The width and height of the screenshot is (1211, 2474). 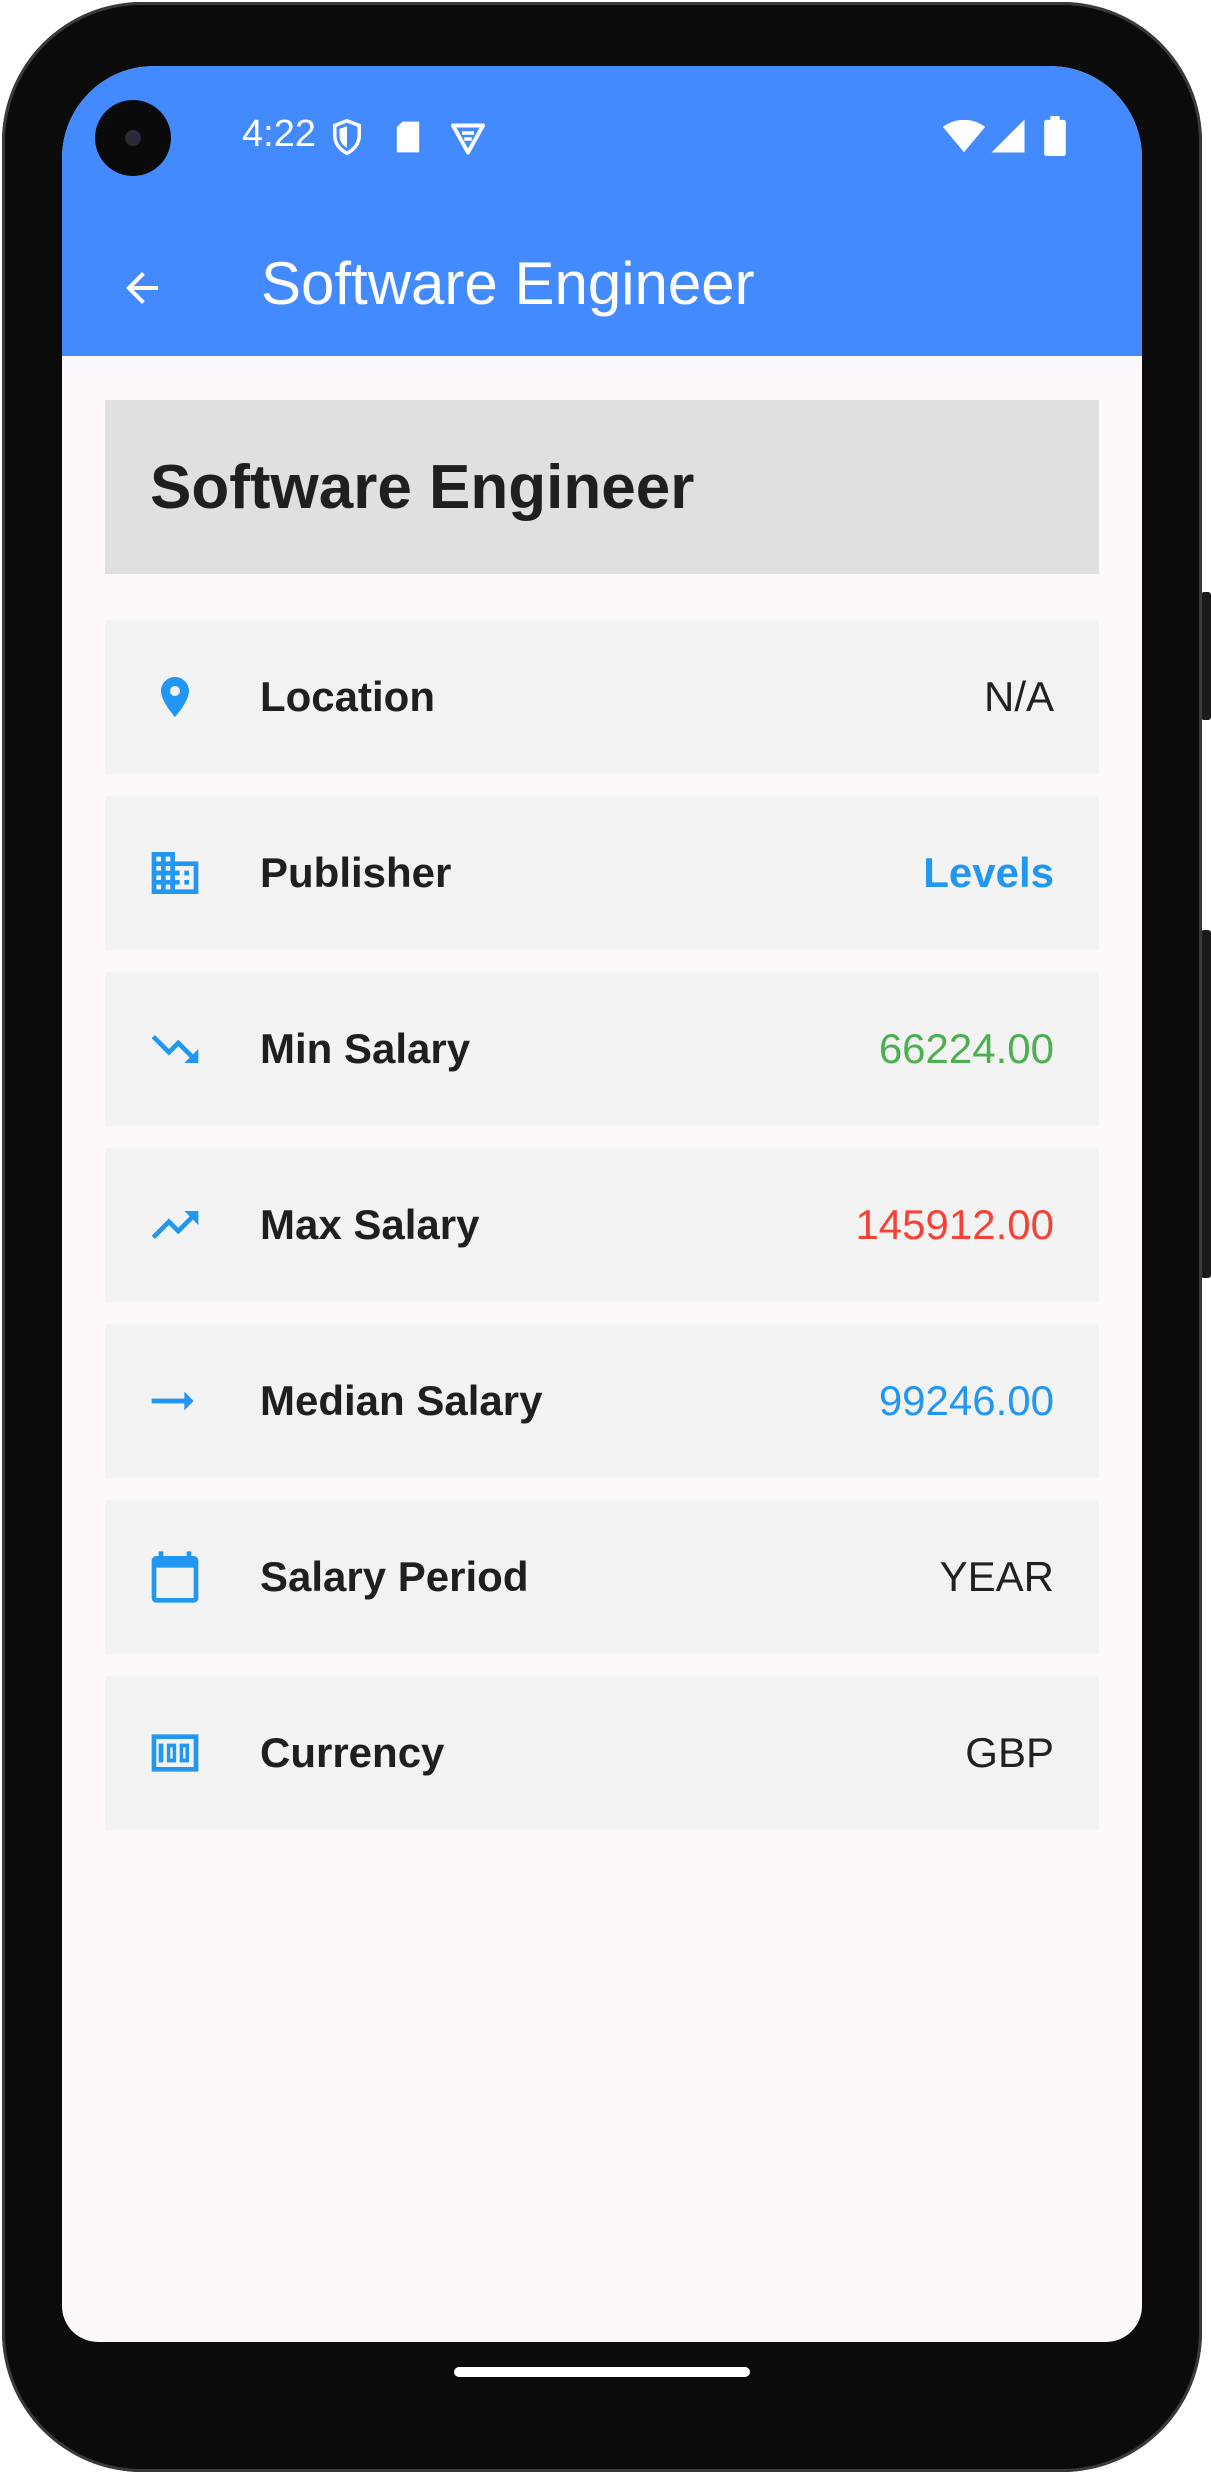 What do you see at coordinates (422, 487) in the screenshot?
I see `job-title: Software Engineer` at bounding box center [422, 487].